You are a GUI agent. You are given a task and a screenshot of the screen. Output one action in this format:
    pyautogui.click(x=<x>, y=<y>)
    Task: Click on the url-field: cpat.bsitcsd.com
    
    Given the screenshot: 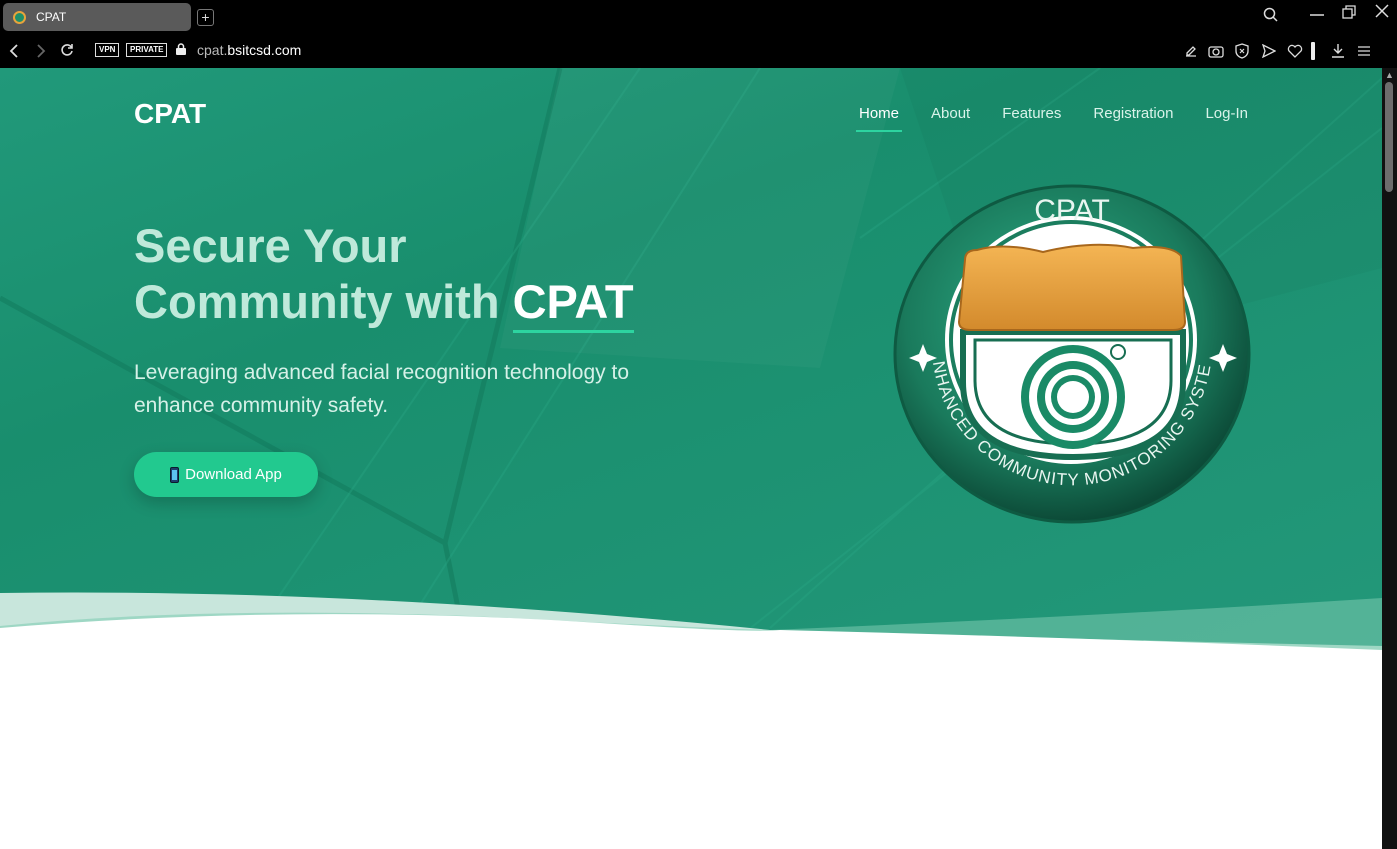 What is the action you would take?
    pyautogui.click(x=249, y=50)
    